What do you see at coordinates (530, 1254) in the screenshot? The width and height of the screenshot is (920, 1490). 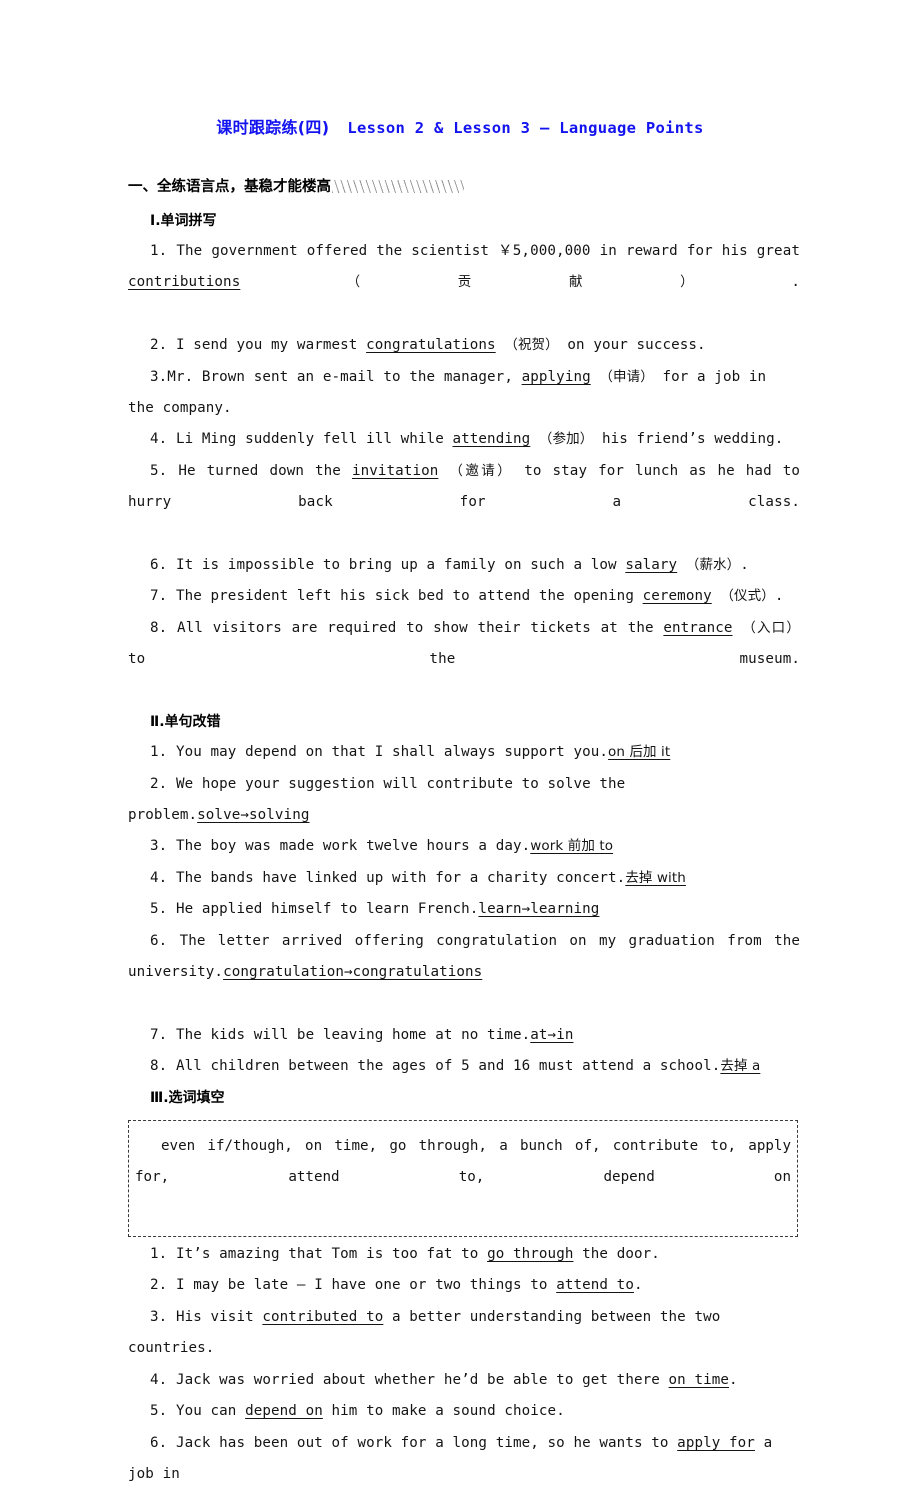 I see `item-answer: go through` at bounding box center [530, 1254].